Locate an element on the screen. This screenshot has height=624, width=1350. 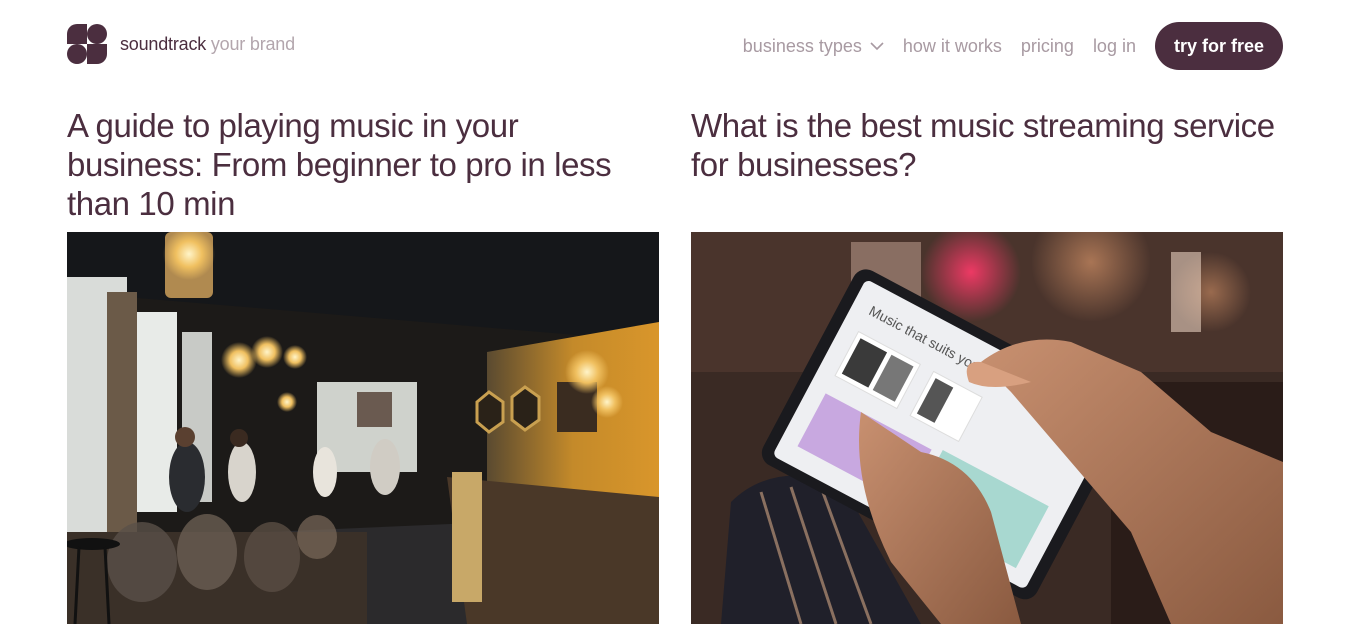
nav-log-in: log in is located at coordinates (1114, 46).